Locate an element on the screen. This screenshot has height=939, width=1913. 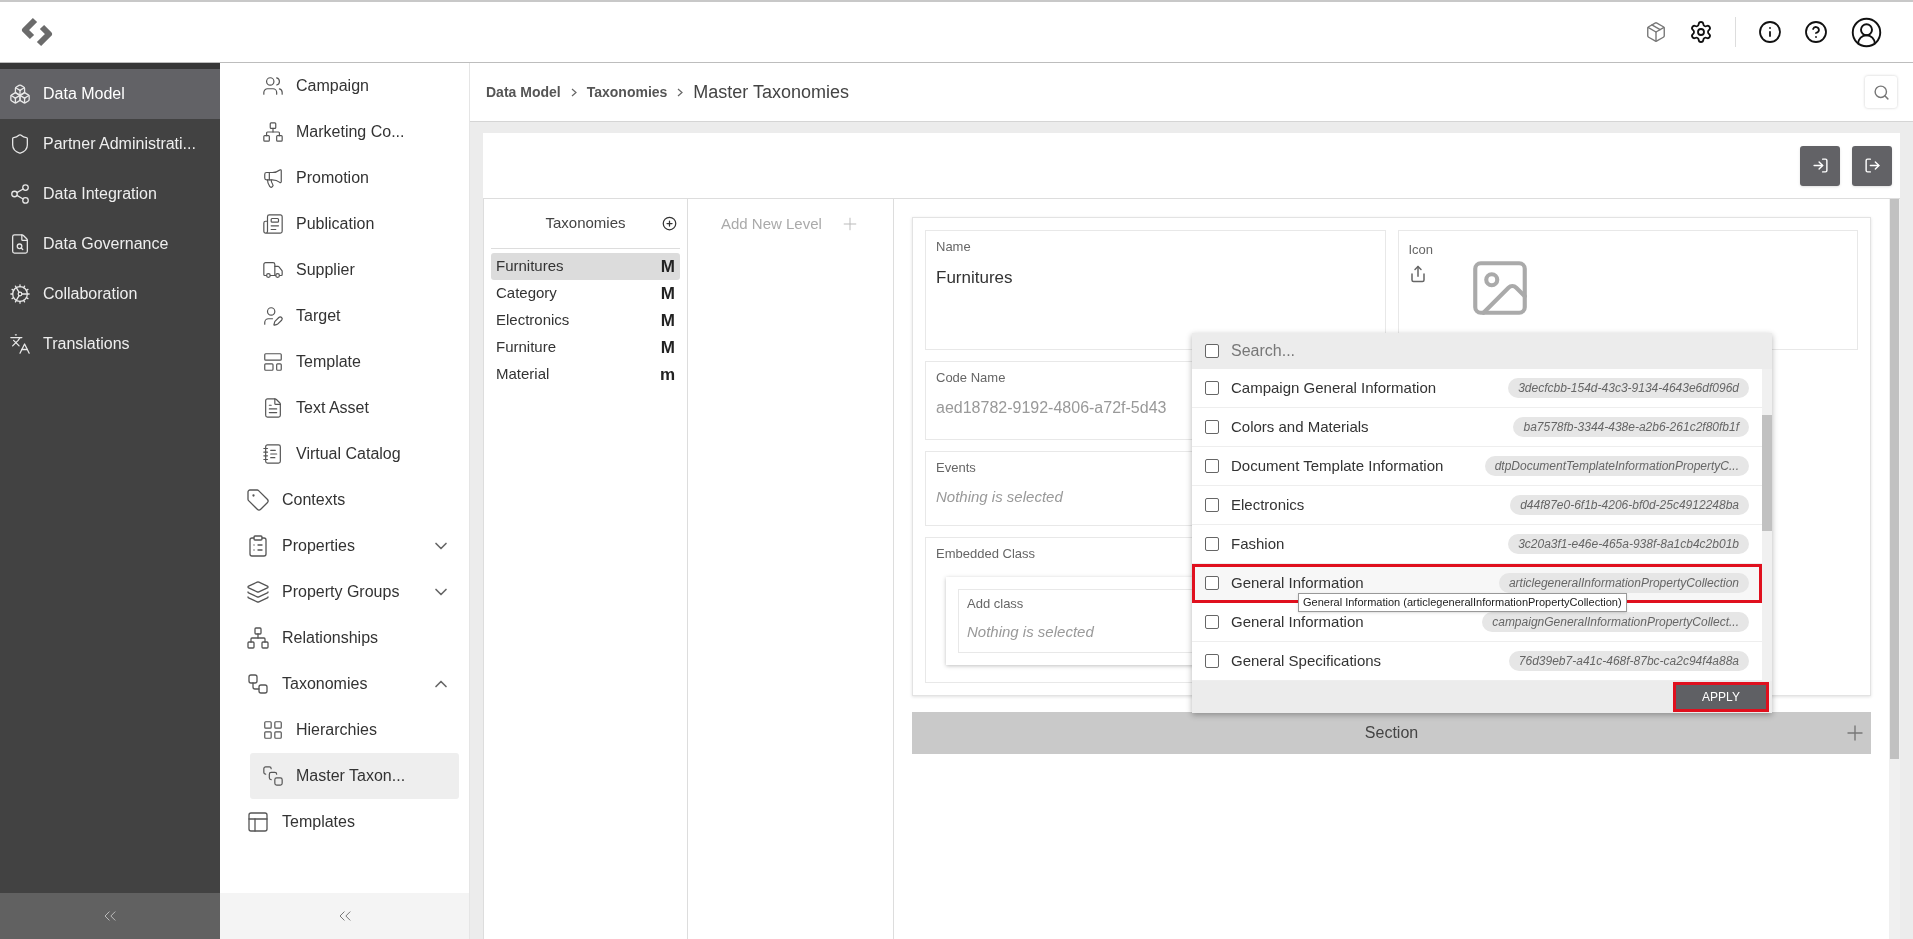
field-label: Embedded Class is located at coordinates (986, 554).